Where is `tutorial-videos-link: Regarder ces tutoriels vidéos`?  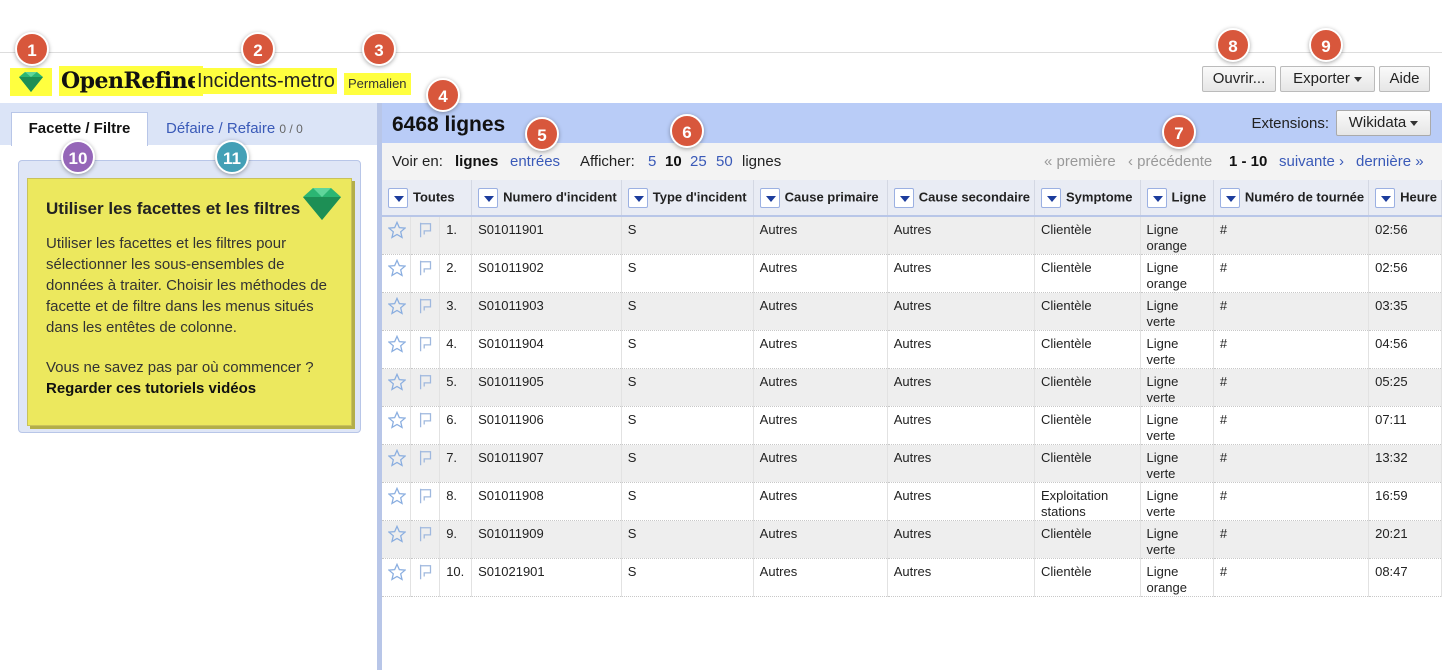 tutorial-videos-link: Regarder ces tutoriels vidéos is located at coordinates (189, 388).